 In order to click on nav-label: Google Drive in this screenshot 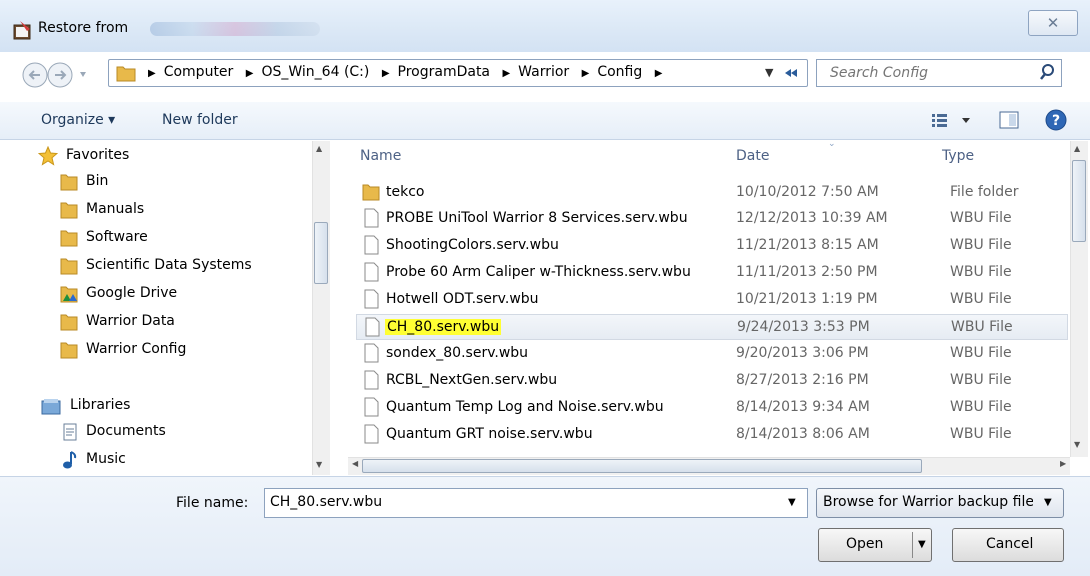, I will do `click(132, 293)`.